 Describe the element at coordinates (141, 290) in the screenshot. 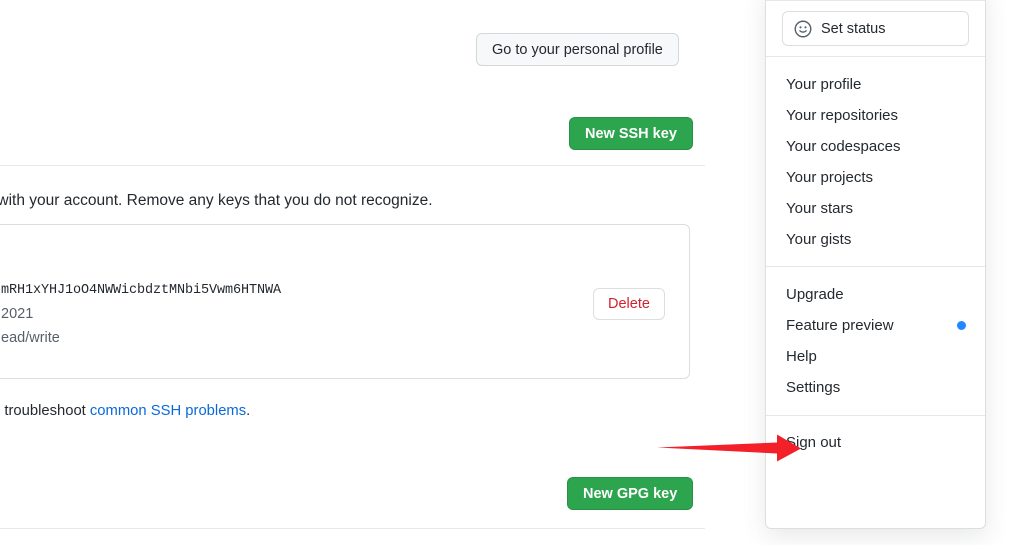

I see `ssh-key-fingerprint: mRH1xYHJ1oO4NWWicbdztMNbi5Vwm6HTNWA` at that location.